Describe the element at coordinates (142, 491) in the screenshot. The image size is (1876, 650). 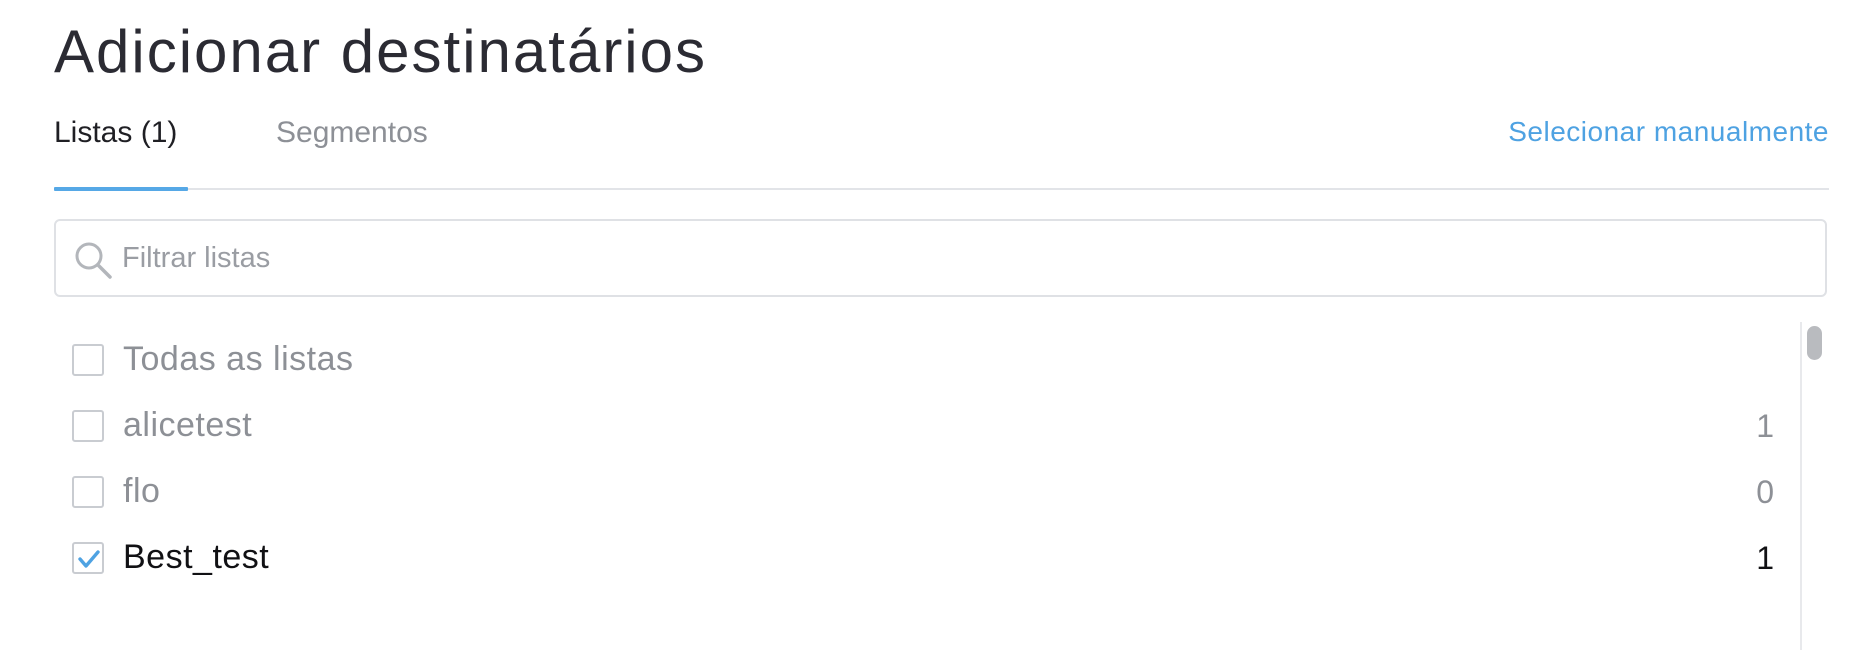
I see `list-item-label: flo` at that location.